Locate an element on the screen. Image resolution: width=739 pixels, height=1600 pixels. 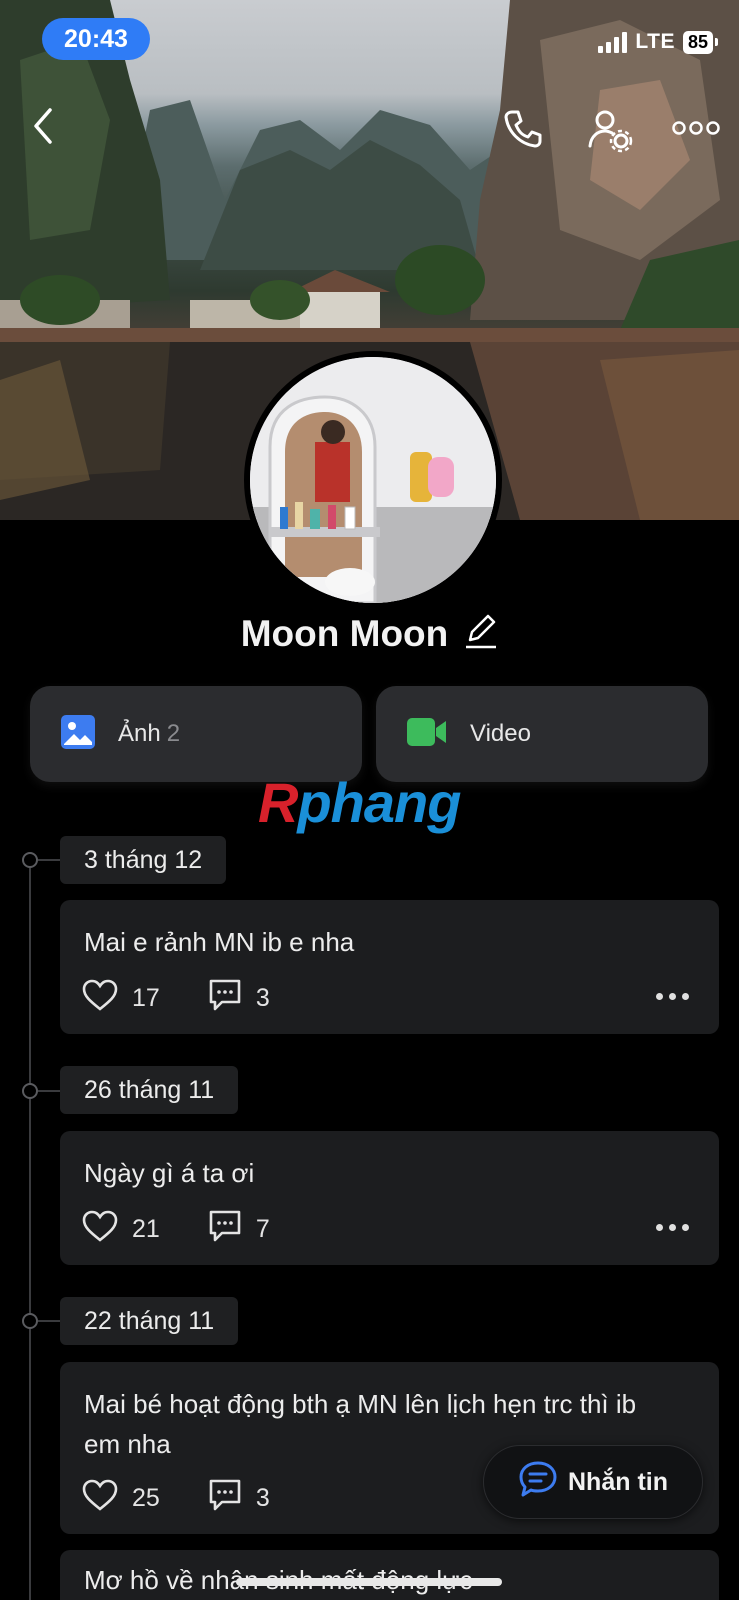
photos-label: Ảnh is located at coordinates (139, 733).